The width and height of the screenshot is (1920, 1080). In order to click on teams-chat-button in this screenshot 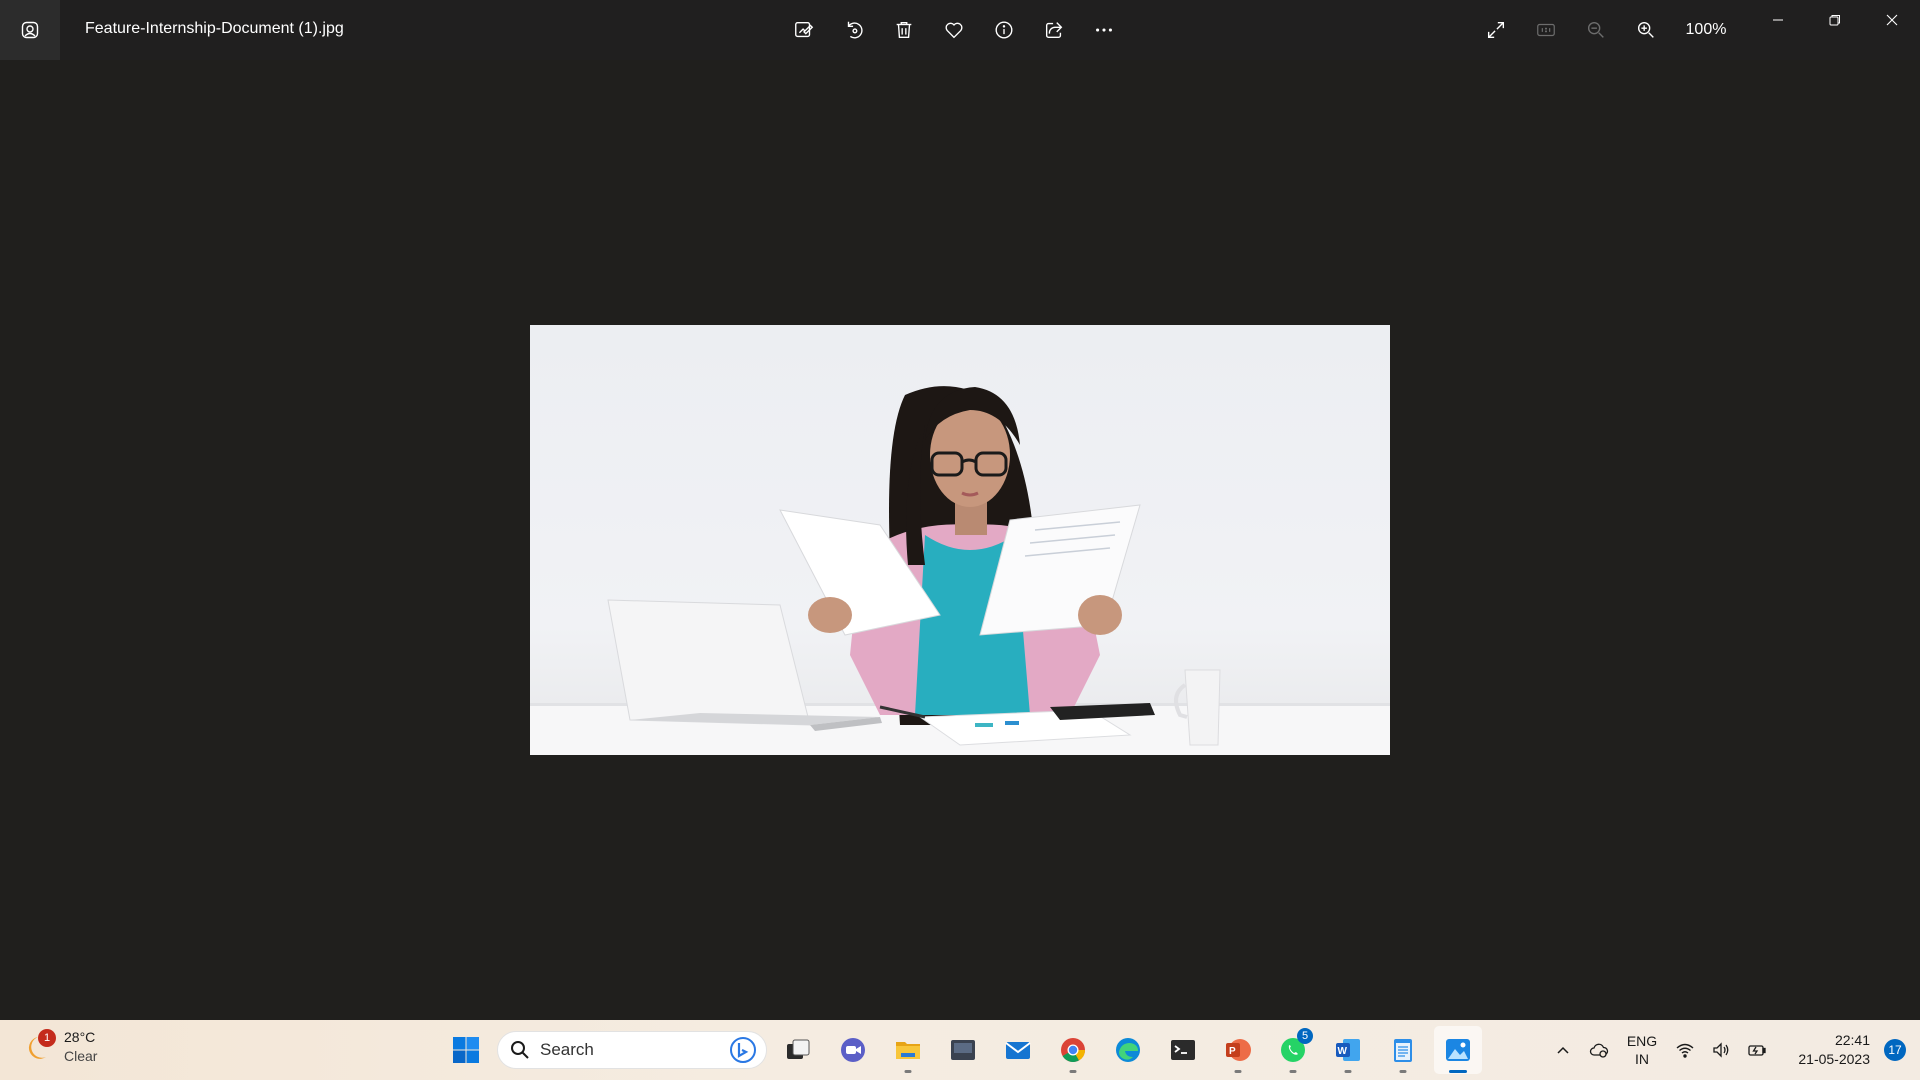, I will do `click(853, 1050)`.